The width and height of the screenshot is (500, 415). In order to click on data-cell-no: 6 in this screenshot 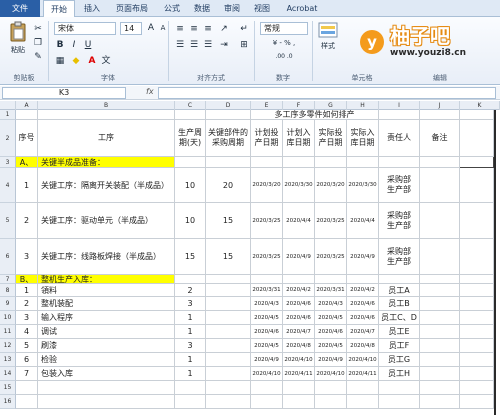, I will do `click(27, 360)`.